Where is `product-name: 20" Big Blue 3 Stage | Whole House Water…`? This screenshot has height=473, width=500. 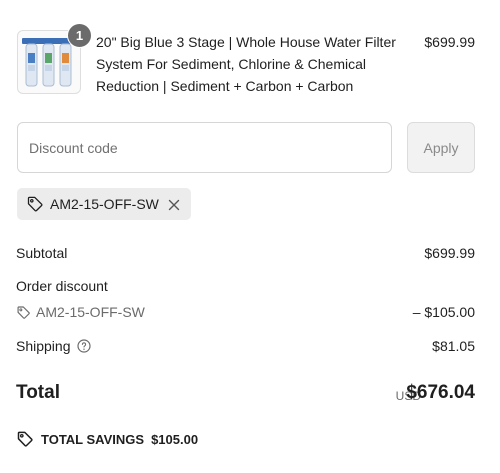 product-name: 20" Big Blue 3 Stage | Whole House Water… is located at coordinates (246, 64).